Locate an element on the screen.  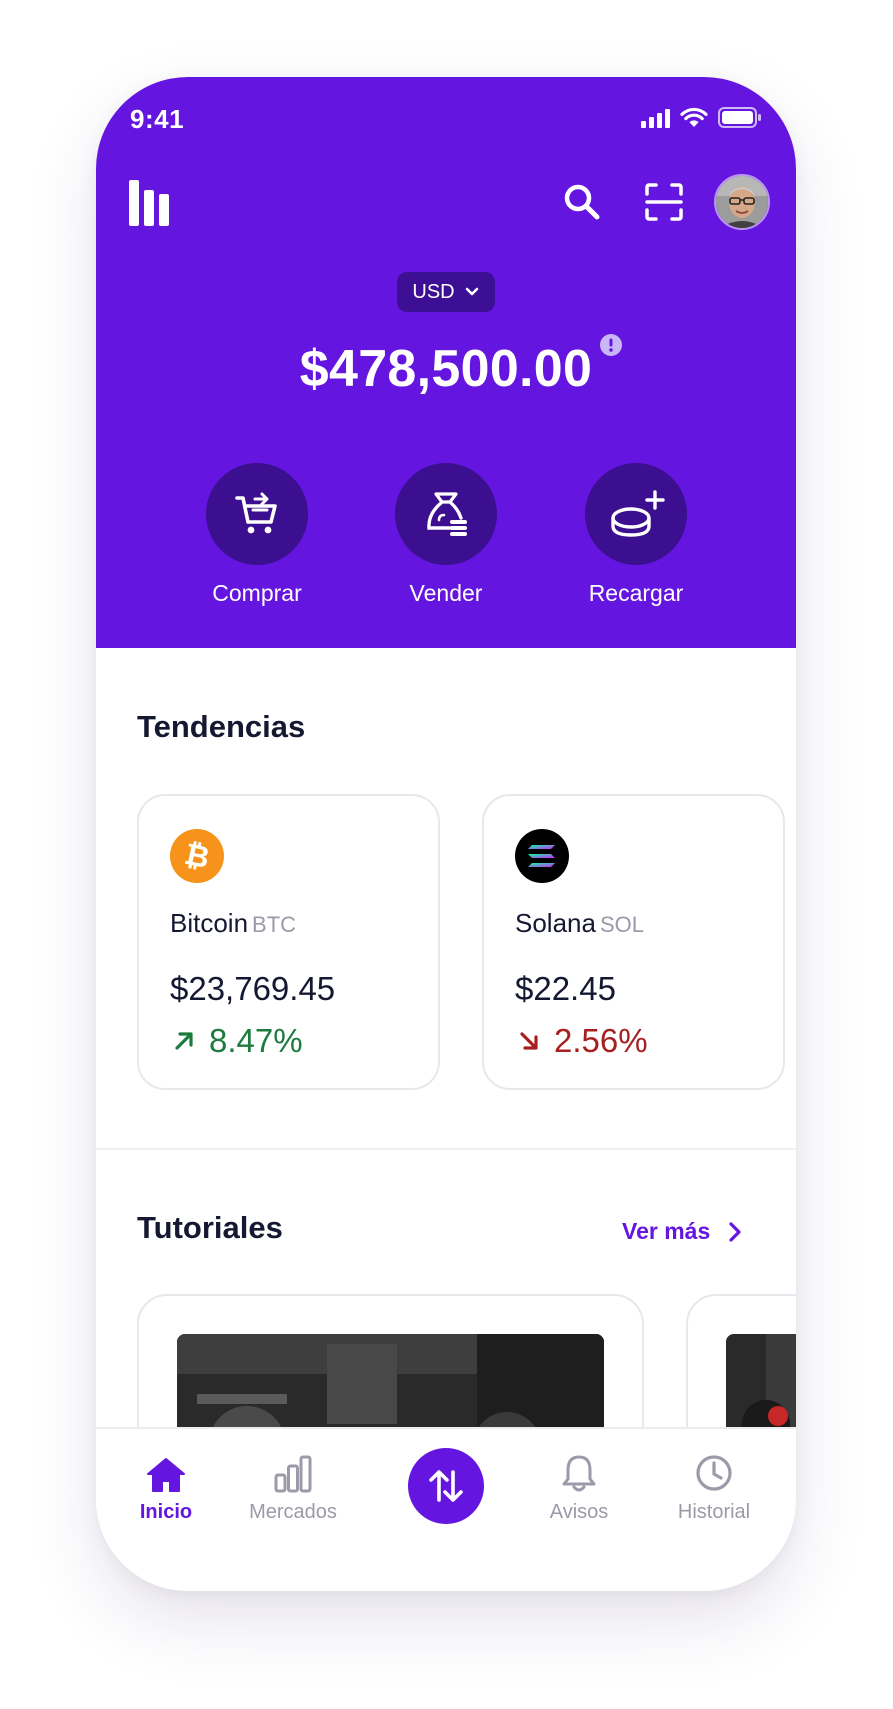
avatar-image is located at coordinates (742, 202).